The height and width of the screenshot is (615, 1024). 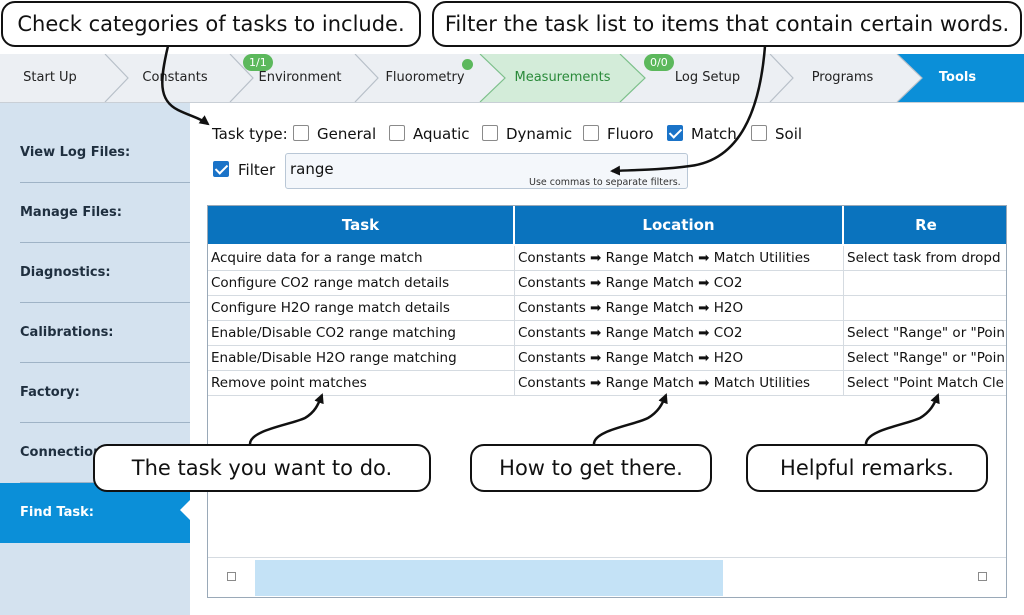 What do you see at coordinates (788, 134) in the screenshot?
I see `soil-label: Soil` at bounding box center [788, 134].